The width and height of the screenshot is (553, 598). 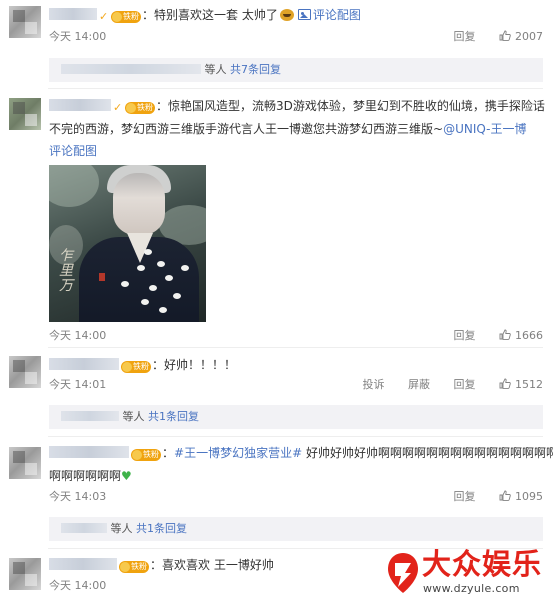 What do you see at coordinates (66, 271) in the screenshot?
I see `calligraphy-decoration: 乍里万` at bounding box center [66, 271].